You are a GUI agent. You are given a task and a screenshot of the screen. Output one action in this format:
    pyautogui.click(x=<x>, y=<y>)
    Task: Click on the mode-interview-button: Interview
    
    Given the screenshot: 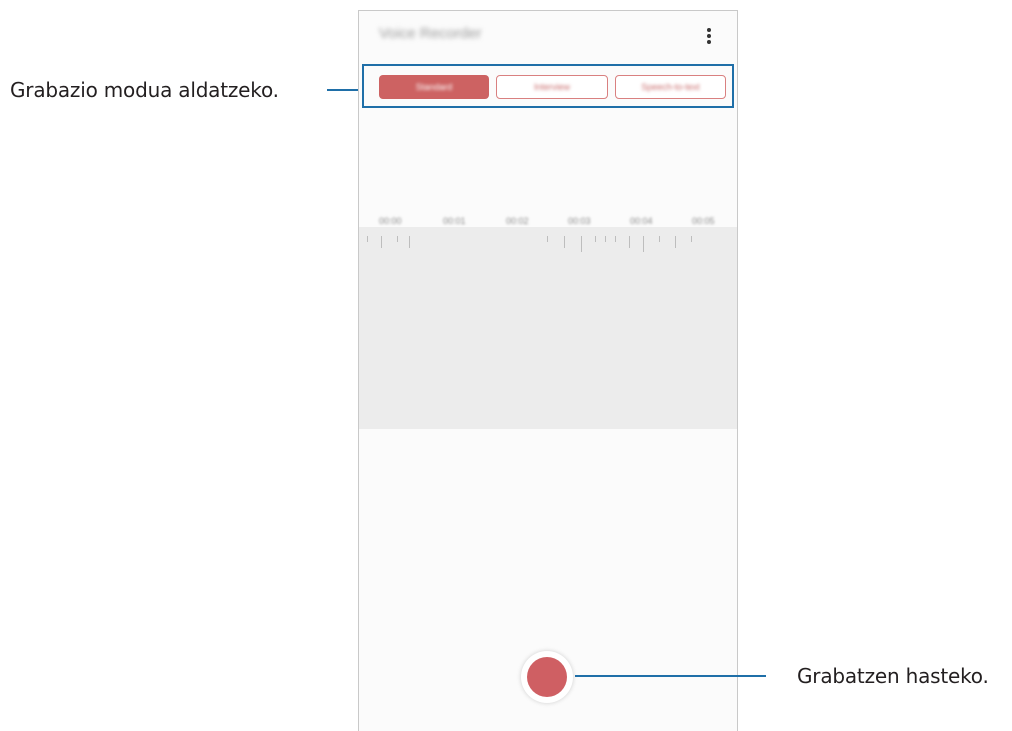 What is the action you would take?
    pyautogui.click(x=552, y=87)
    